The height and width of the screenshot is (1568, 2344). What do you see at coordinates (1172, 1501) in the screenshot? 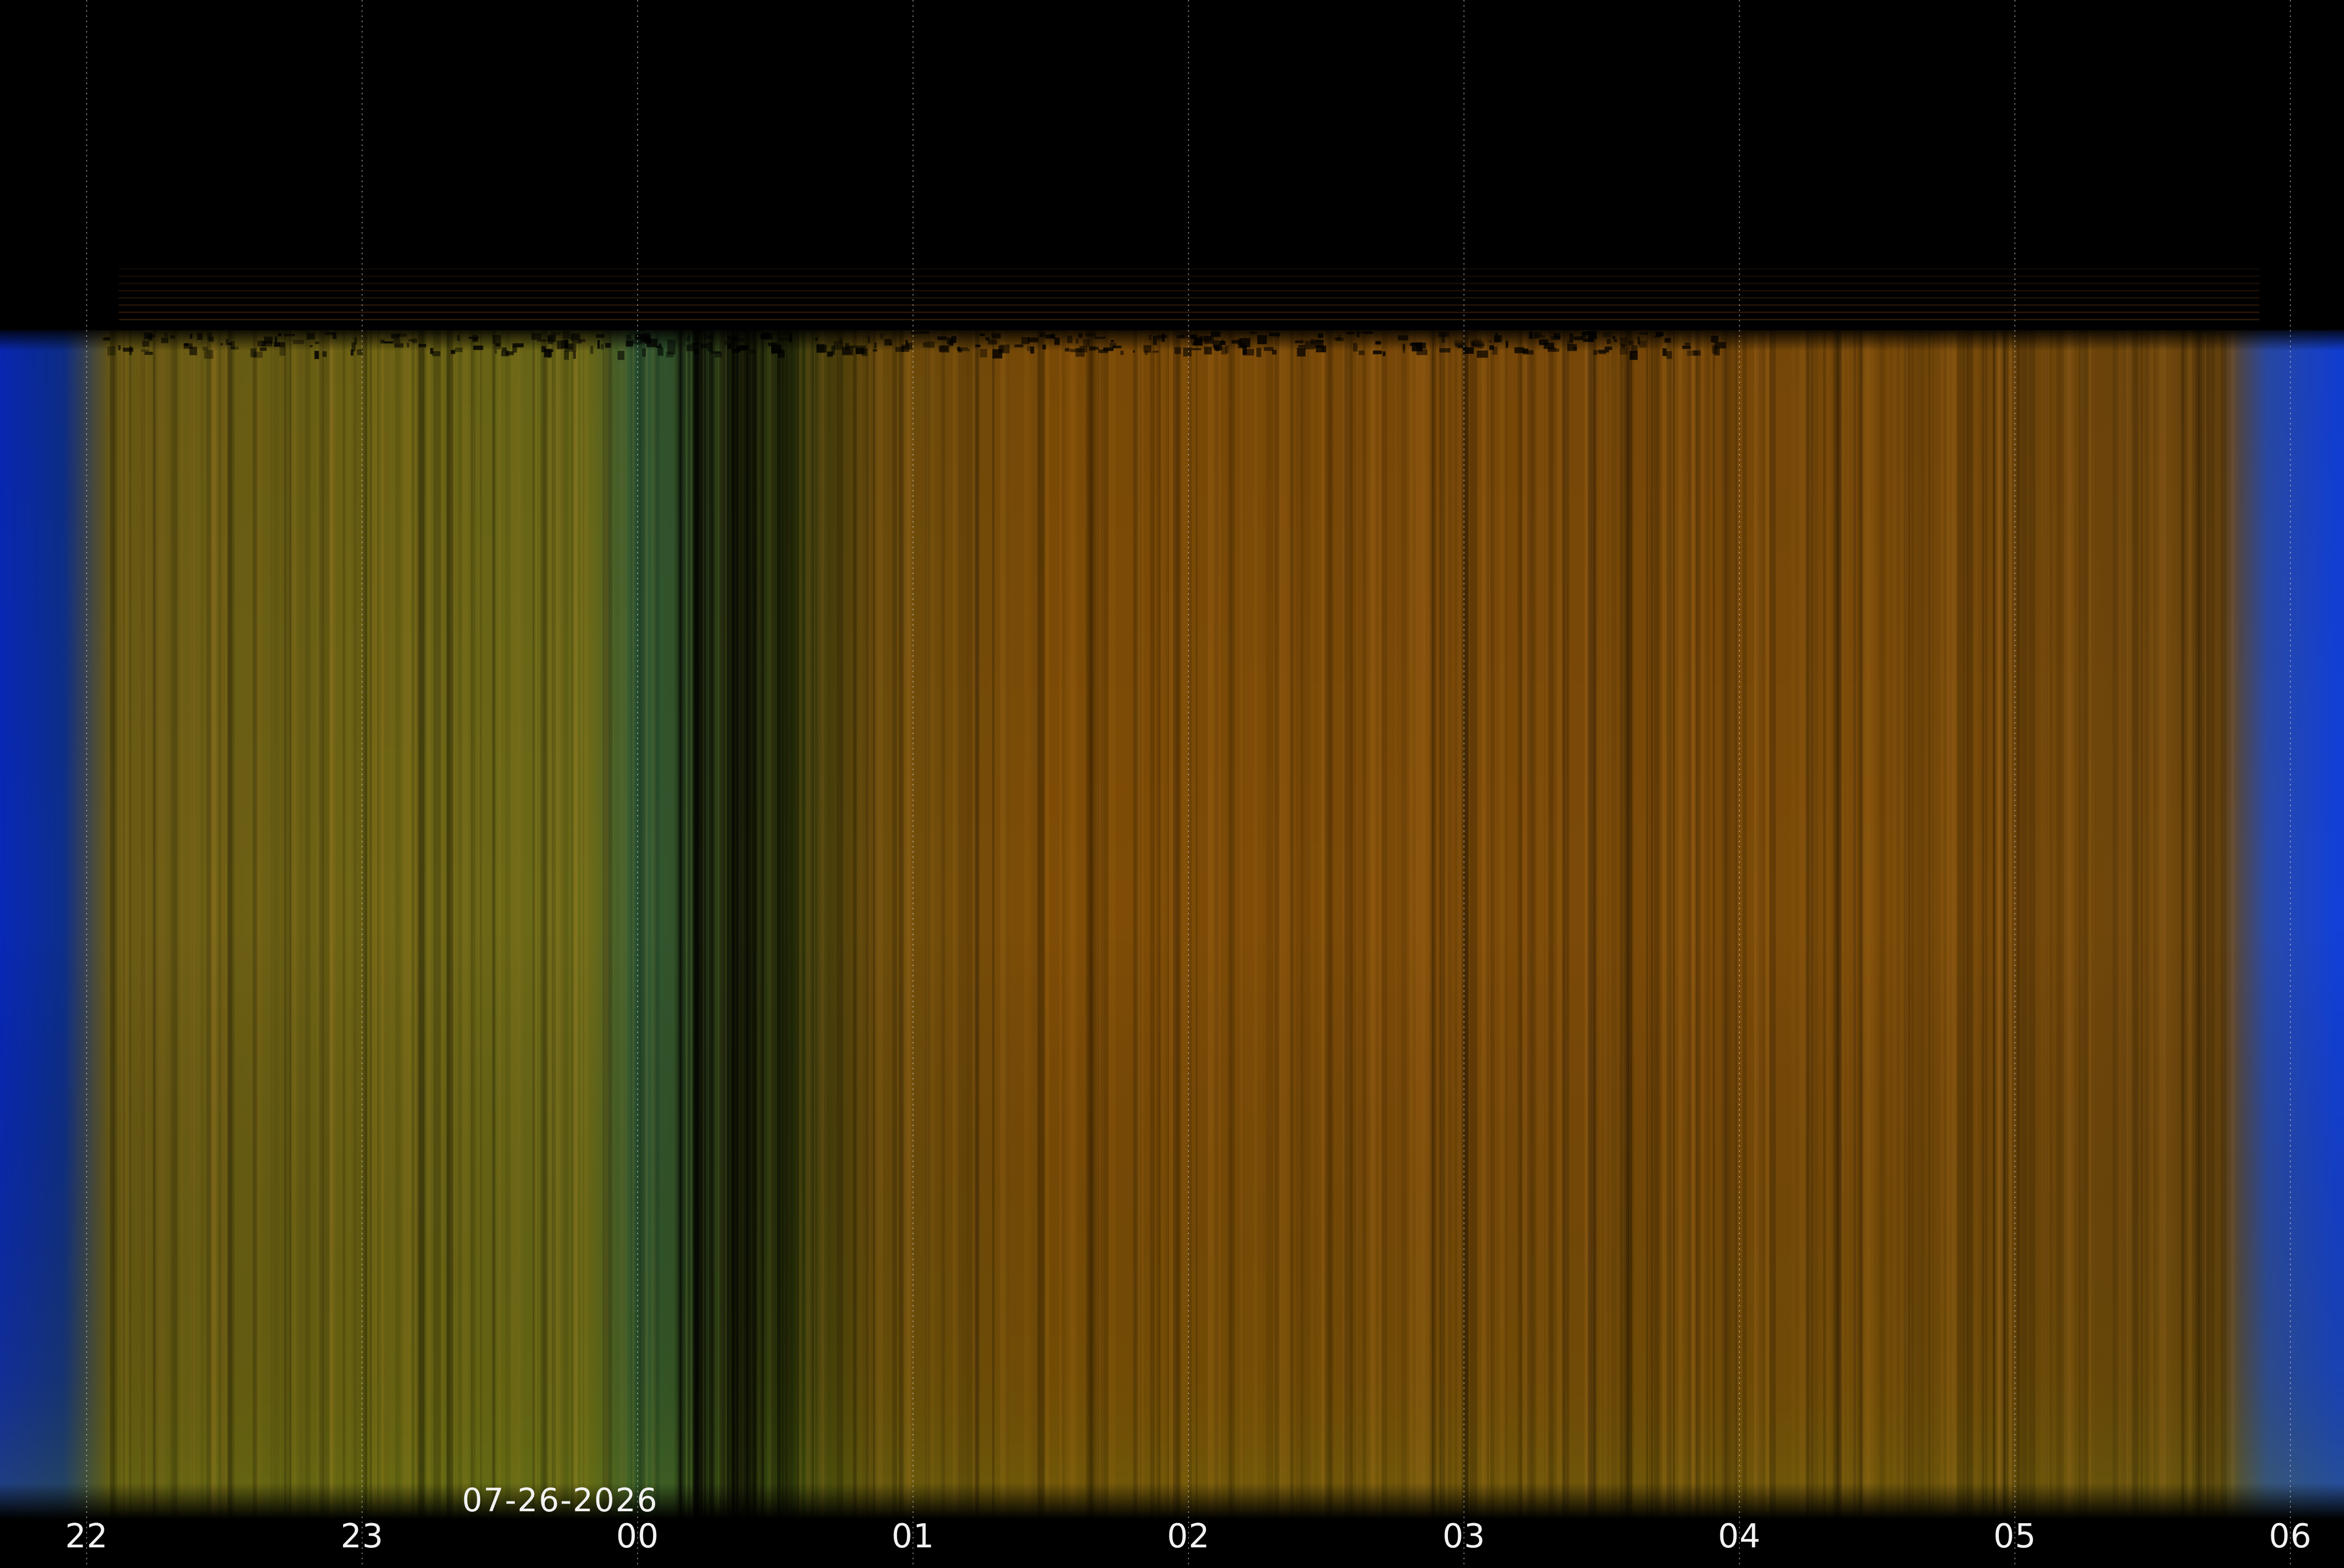
I see `bottom-edge-fade` at bounding box center [1172, 1501].